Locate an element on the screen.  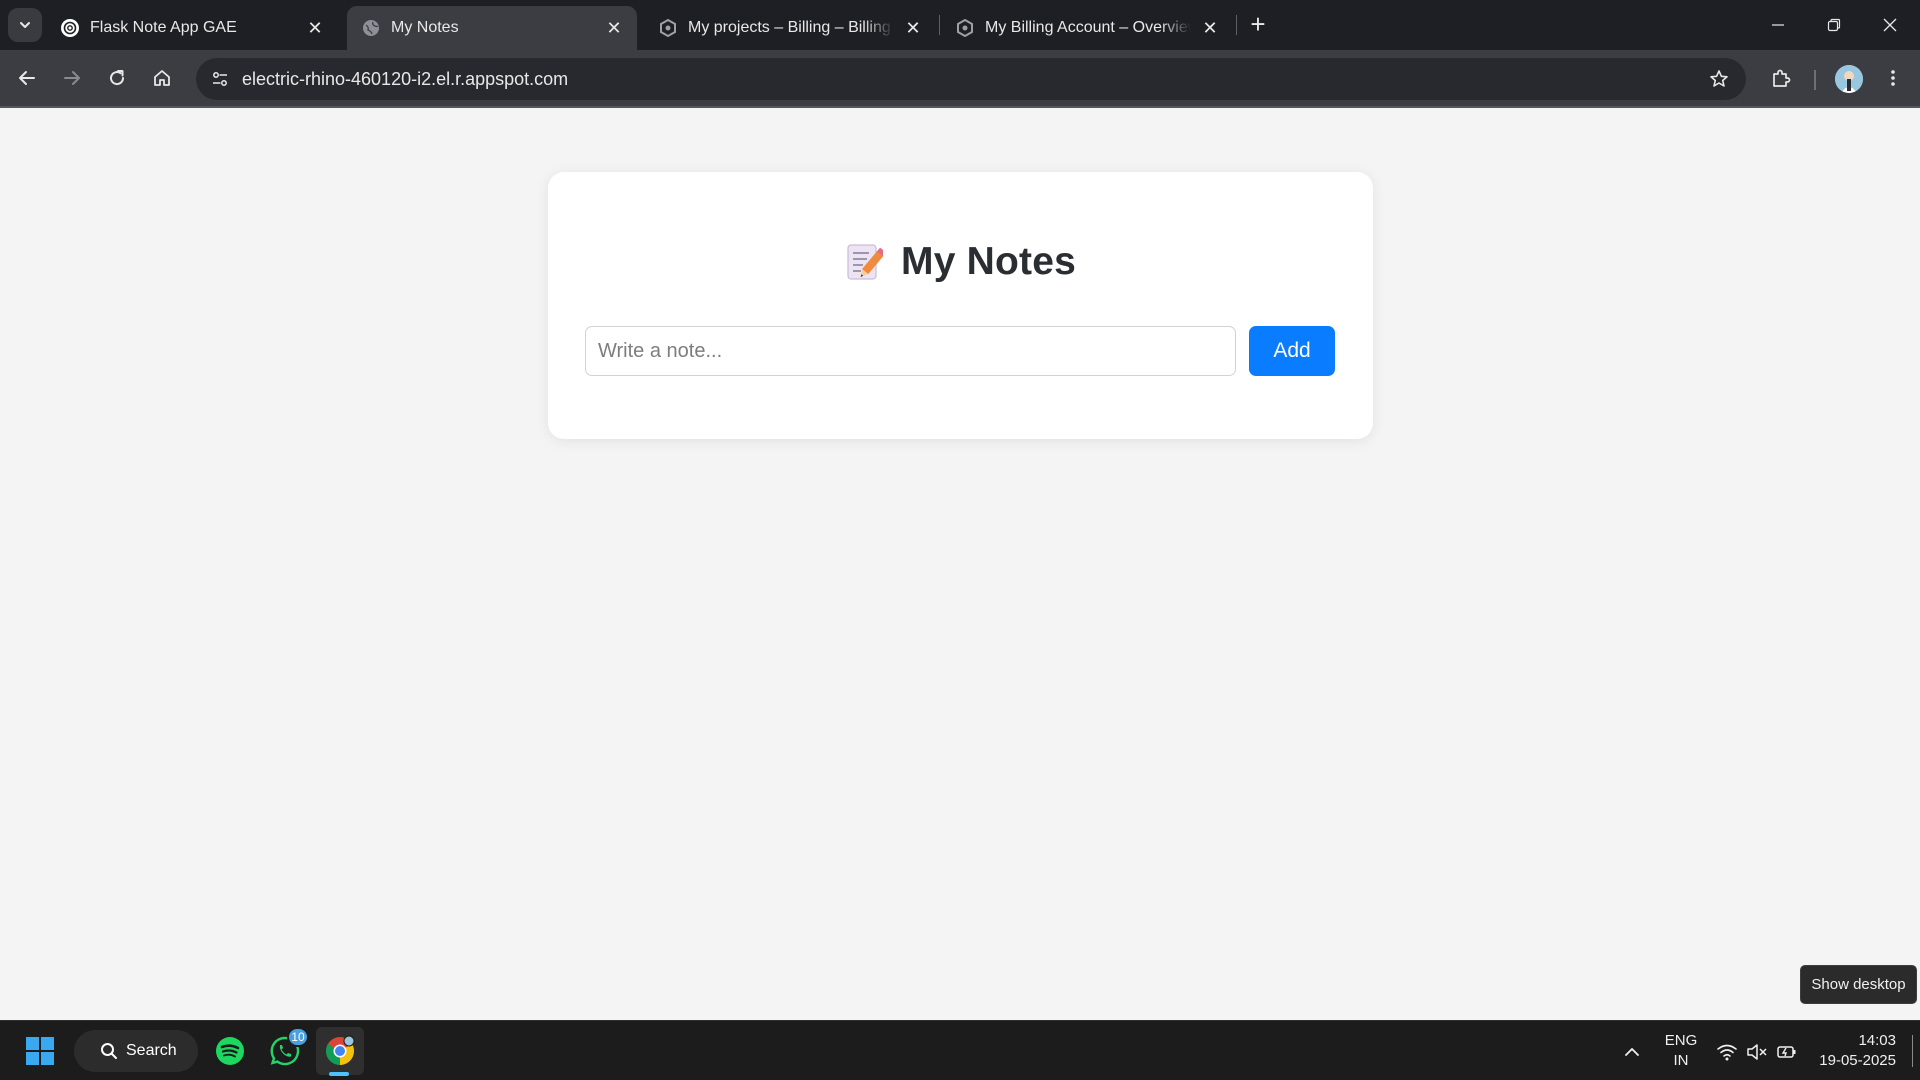
back-button is located at coordinates (27, 78).